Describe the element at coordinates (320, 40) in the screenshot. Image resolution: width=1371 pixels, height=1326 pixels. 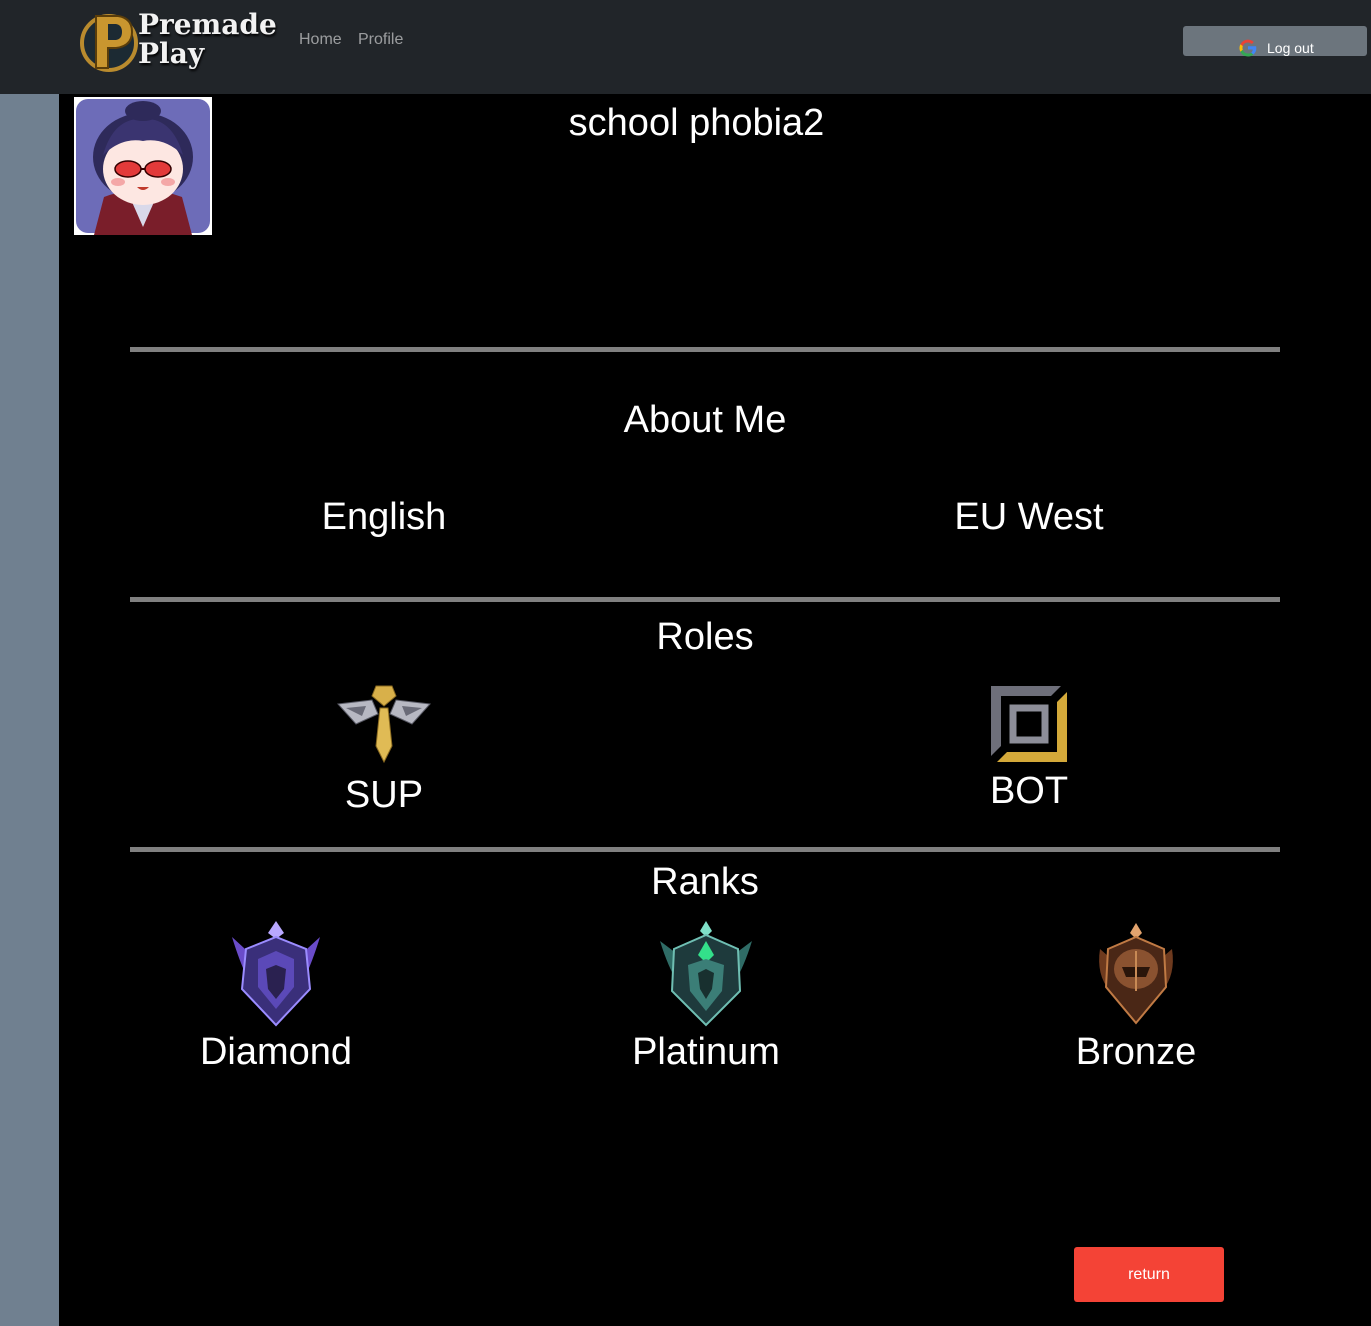
I see `nav-home-link: Home` at that location.